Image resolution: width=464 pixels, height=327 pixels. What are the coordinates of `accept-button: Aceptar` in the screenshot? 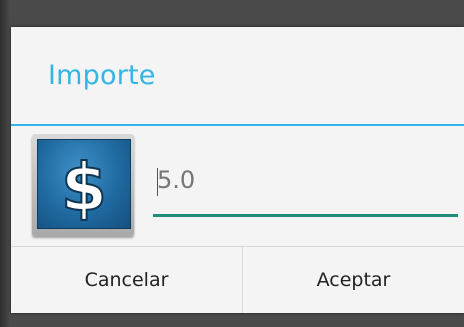 It's located at (353, 280).